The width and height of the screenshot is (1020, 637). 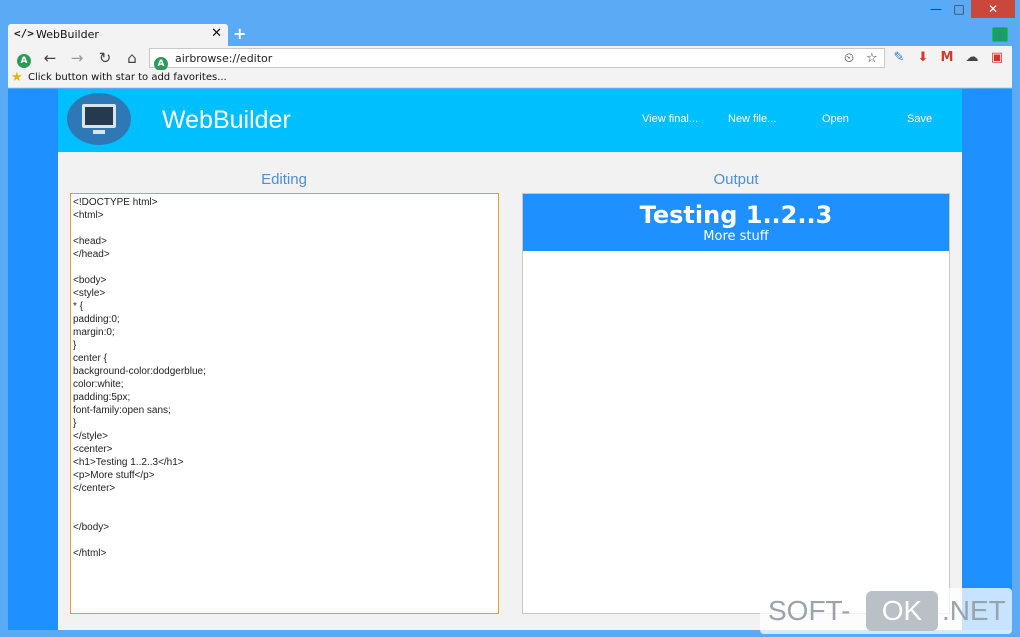 What do you see at coordinates (24, 58) in the screenshot?
I see `browser-logo-icon: A` at bounding box center [24, 58].